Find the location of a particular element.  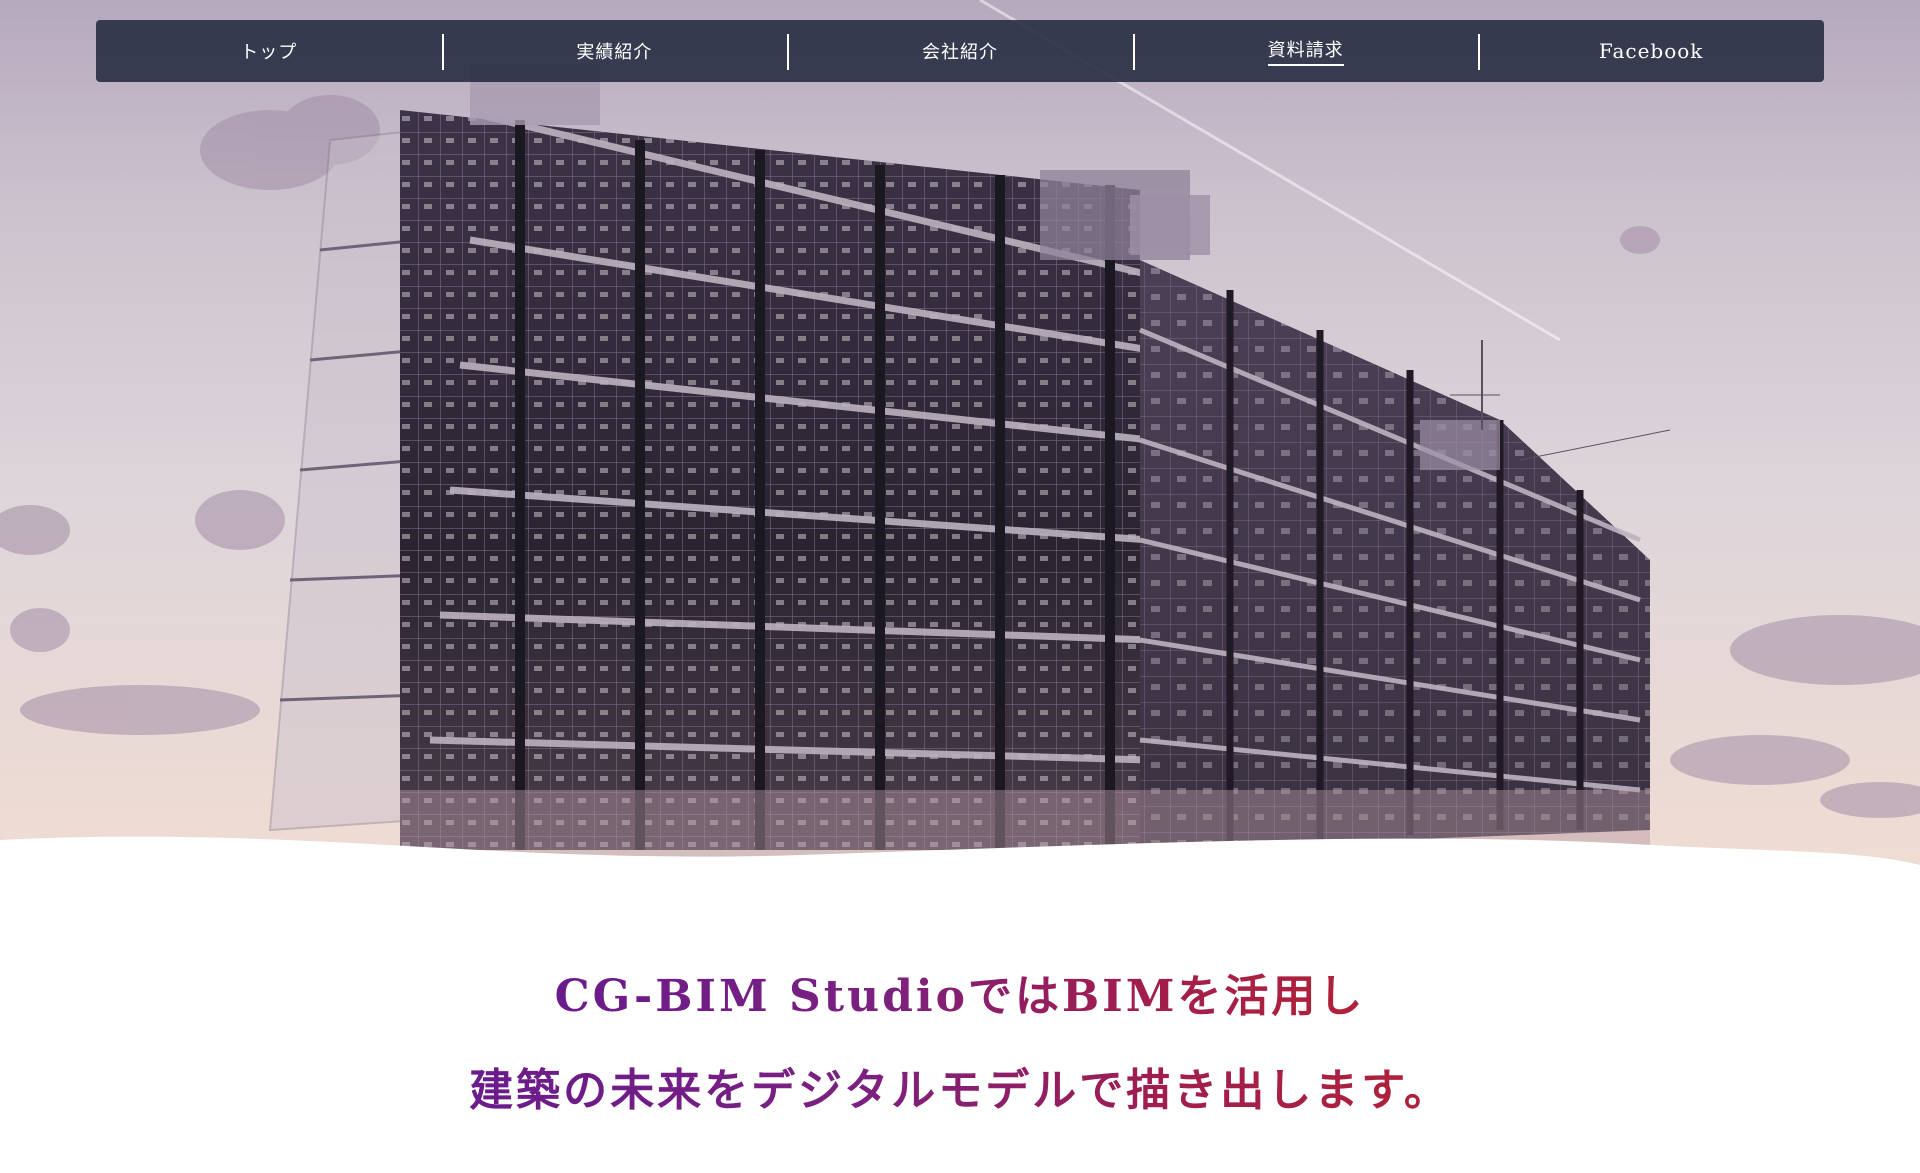

nav-item-label: 資料請求 is located at coordinates (1305, 51).